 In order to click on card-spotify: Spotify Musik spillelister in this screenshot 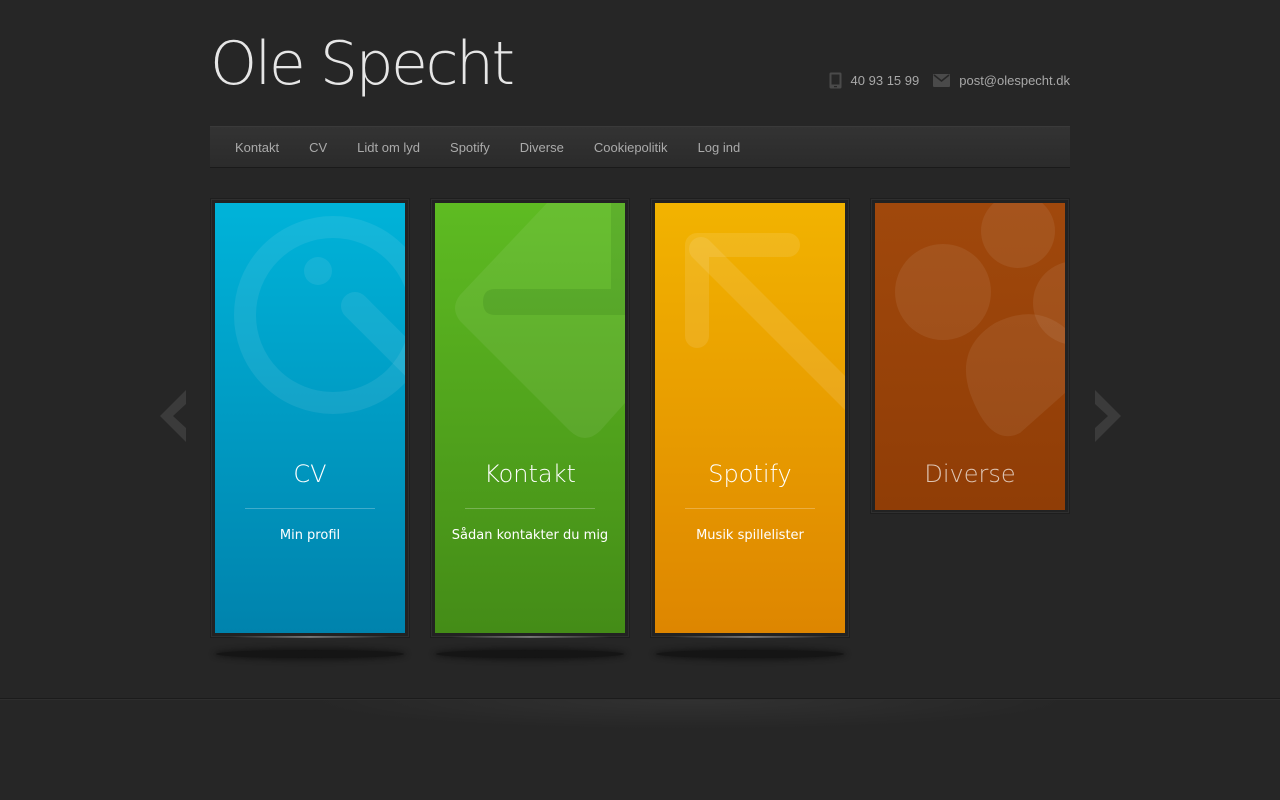, I will do `click(750, 418)`.